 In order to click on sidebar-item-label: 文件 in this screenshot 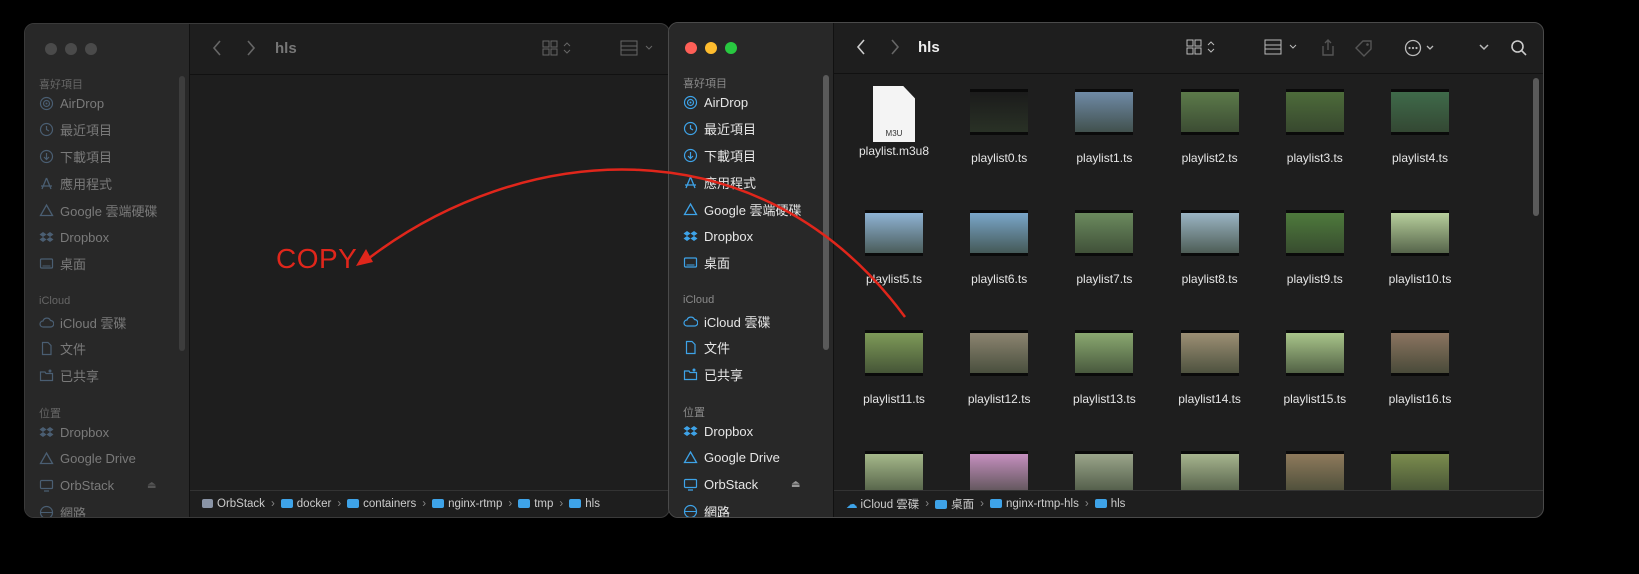, I will do `click(717, 349)`.